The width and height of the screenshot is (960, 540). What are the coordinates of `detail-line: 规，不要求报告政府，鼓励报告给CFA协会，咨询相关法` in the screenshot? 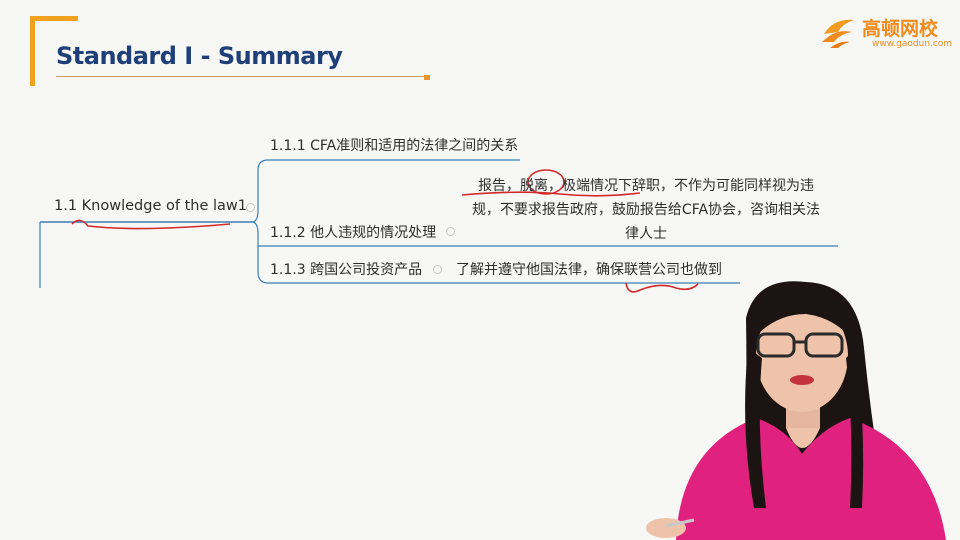 It's located at (646, 210).